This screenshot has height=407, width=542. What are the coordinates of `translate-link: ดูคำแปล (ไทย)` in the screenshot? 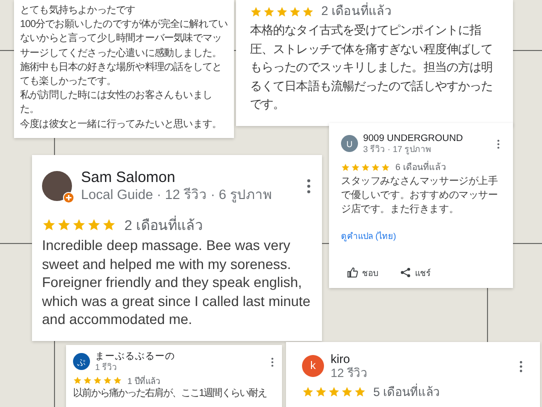 It's located at (368, 235).